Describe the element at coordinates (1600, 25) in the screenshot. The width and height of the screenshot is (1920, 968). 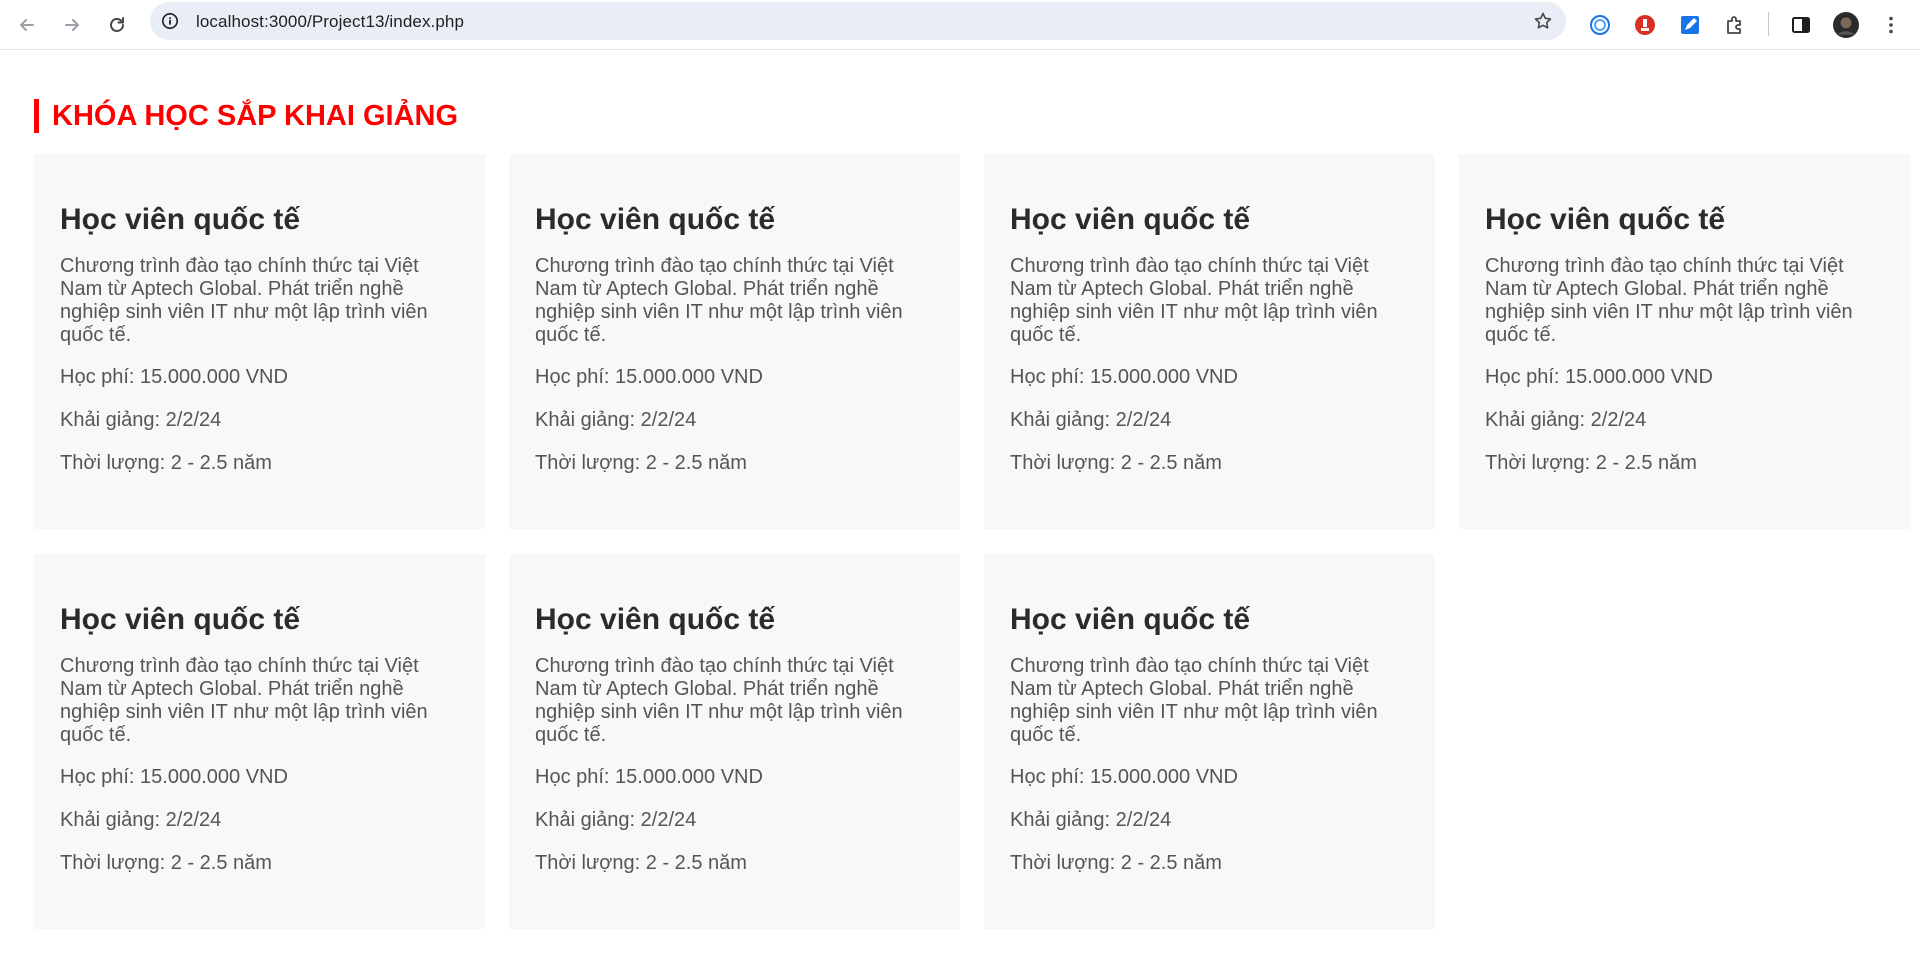
I see `extension-1-icon` at that location.